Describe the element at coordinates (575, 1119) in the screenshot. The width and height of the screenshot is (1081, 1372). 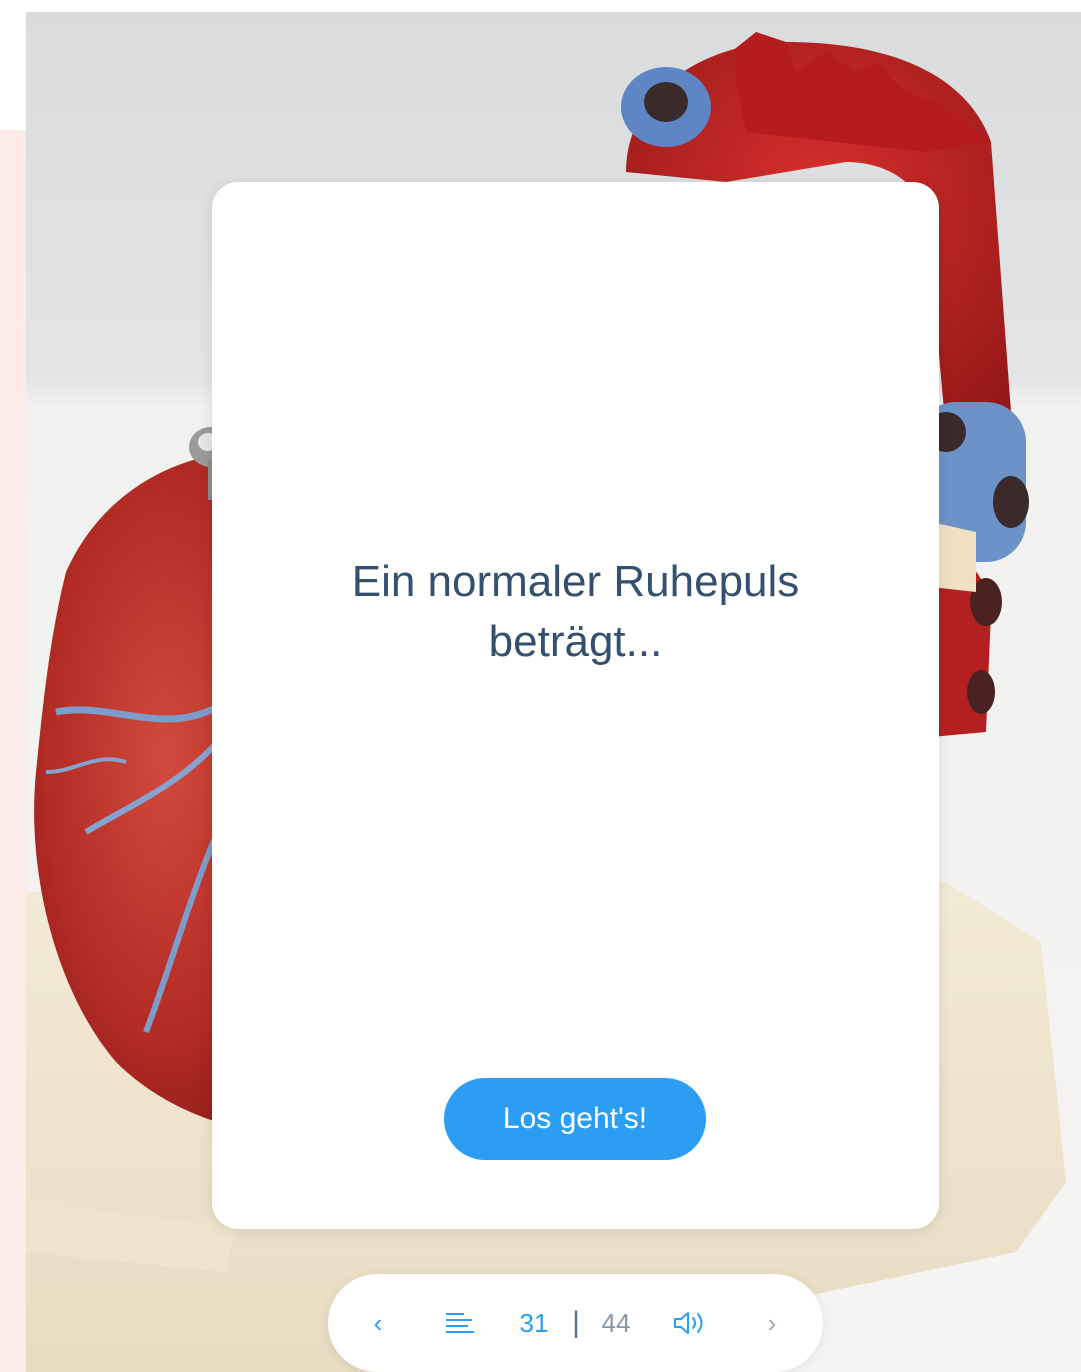
I see `start-button: Los geht's!` at that location.